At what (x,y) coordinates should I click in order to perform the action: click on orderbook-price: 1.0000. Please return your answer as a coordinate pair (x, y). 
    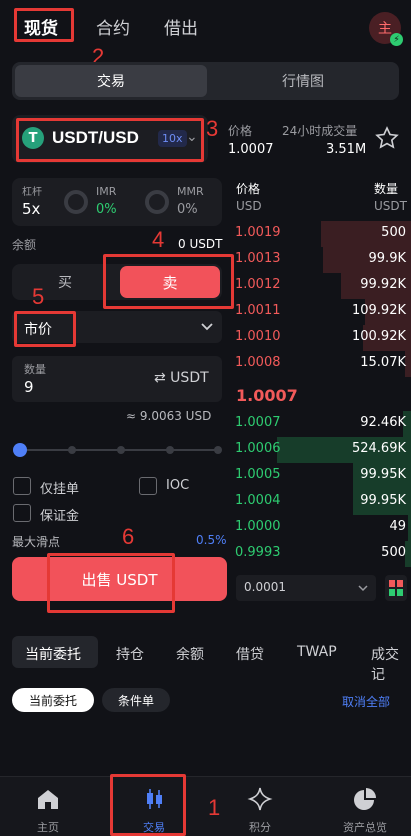
    Looking at the image, I should click on (258, 526).